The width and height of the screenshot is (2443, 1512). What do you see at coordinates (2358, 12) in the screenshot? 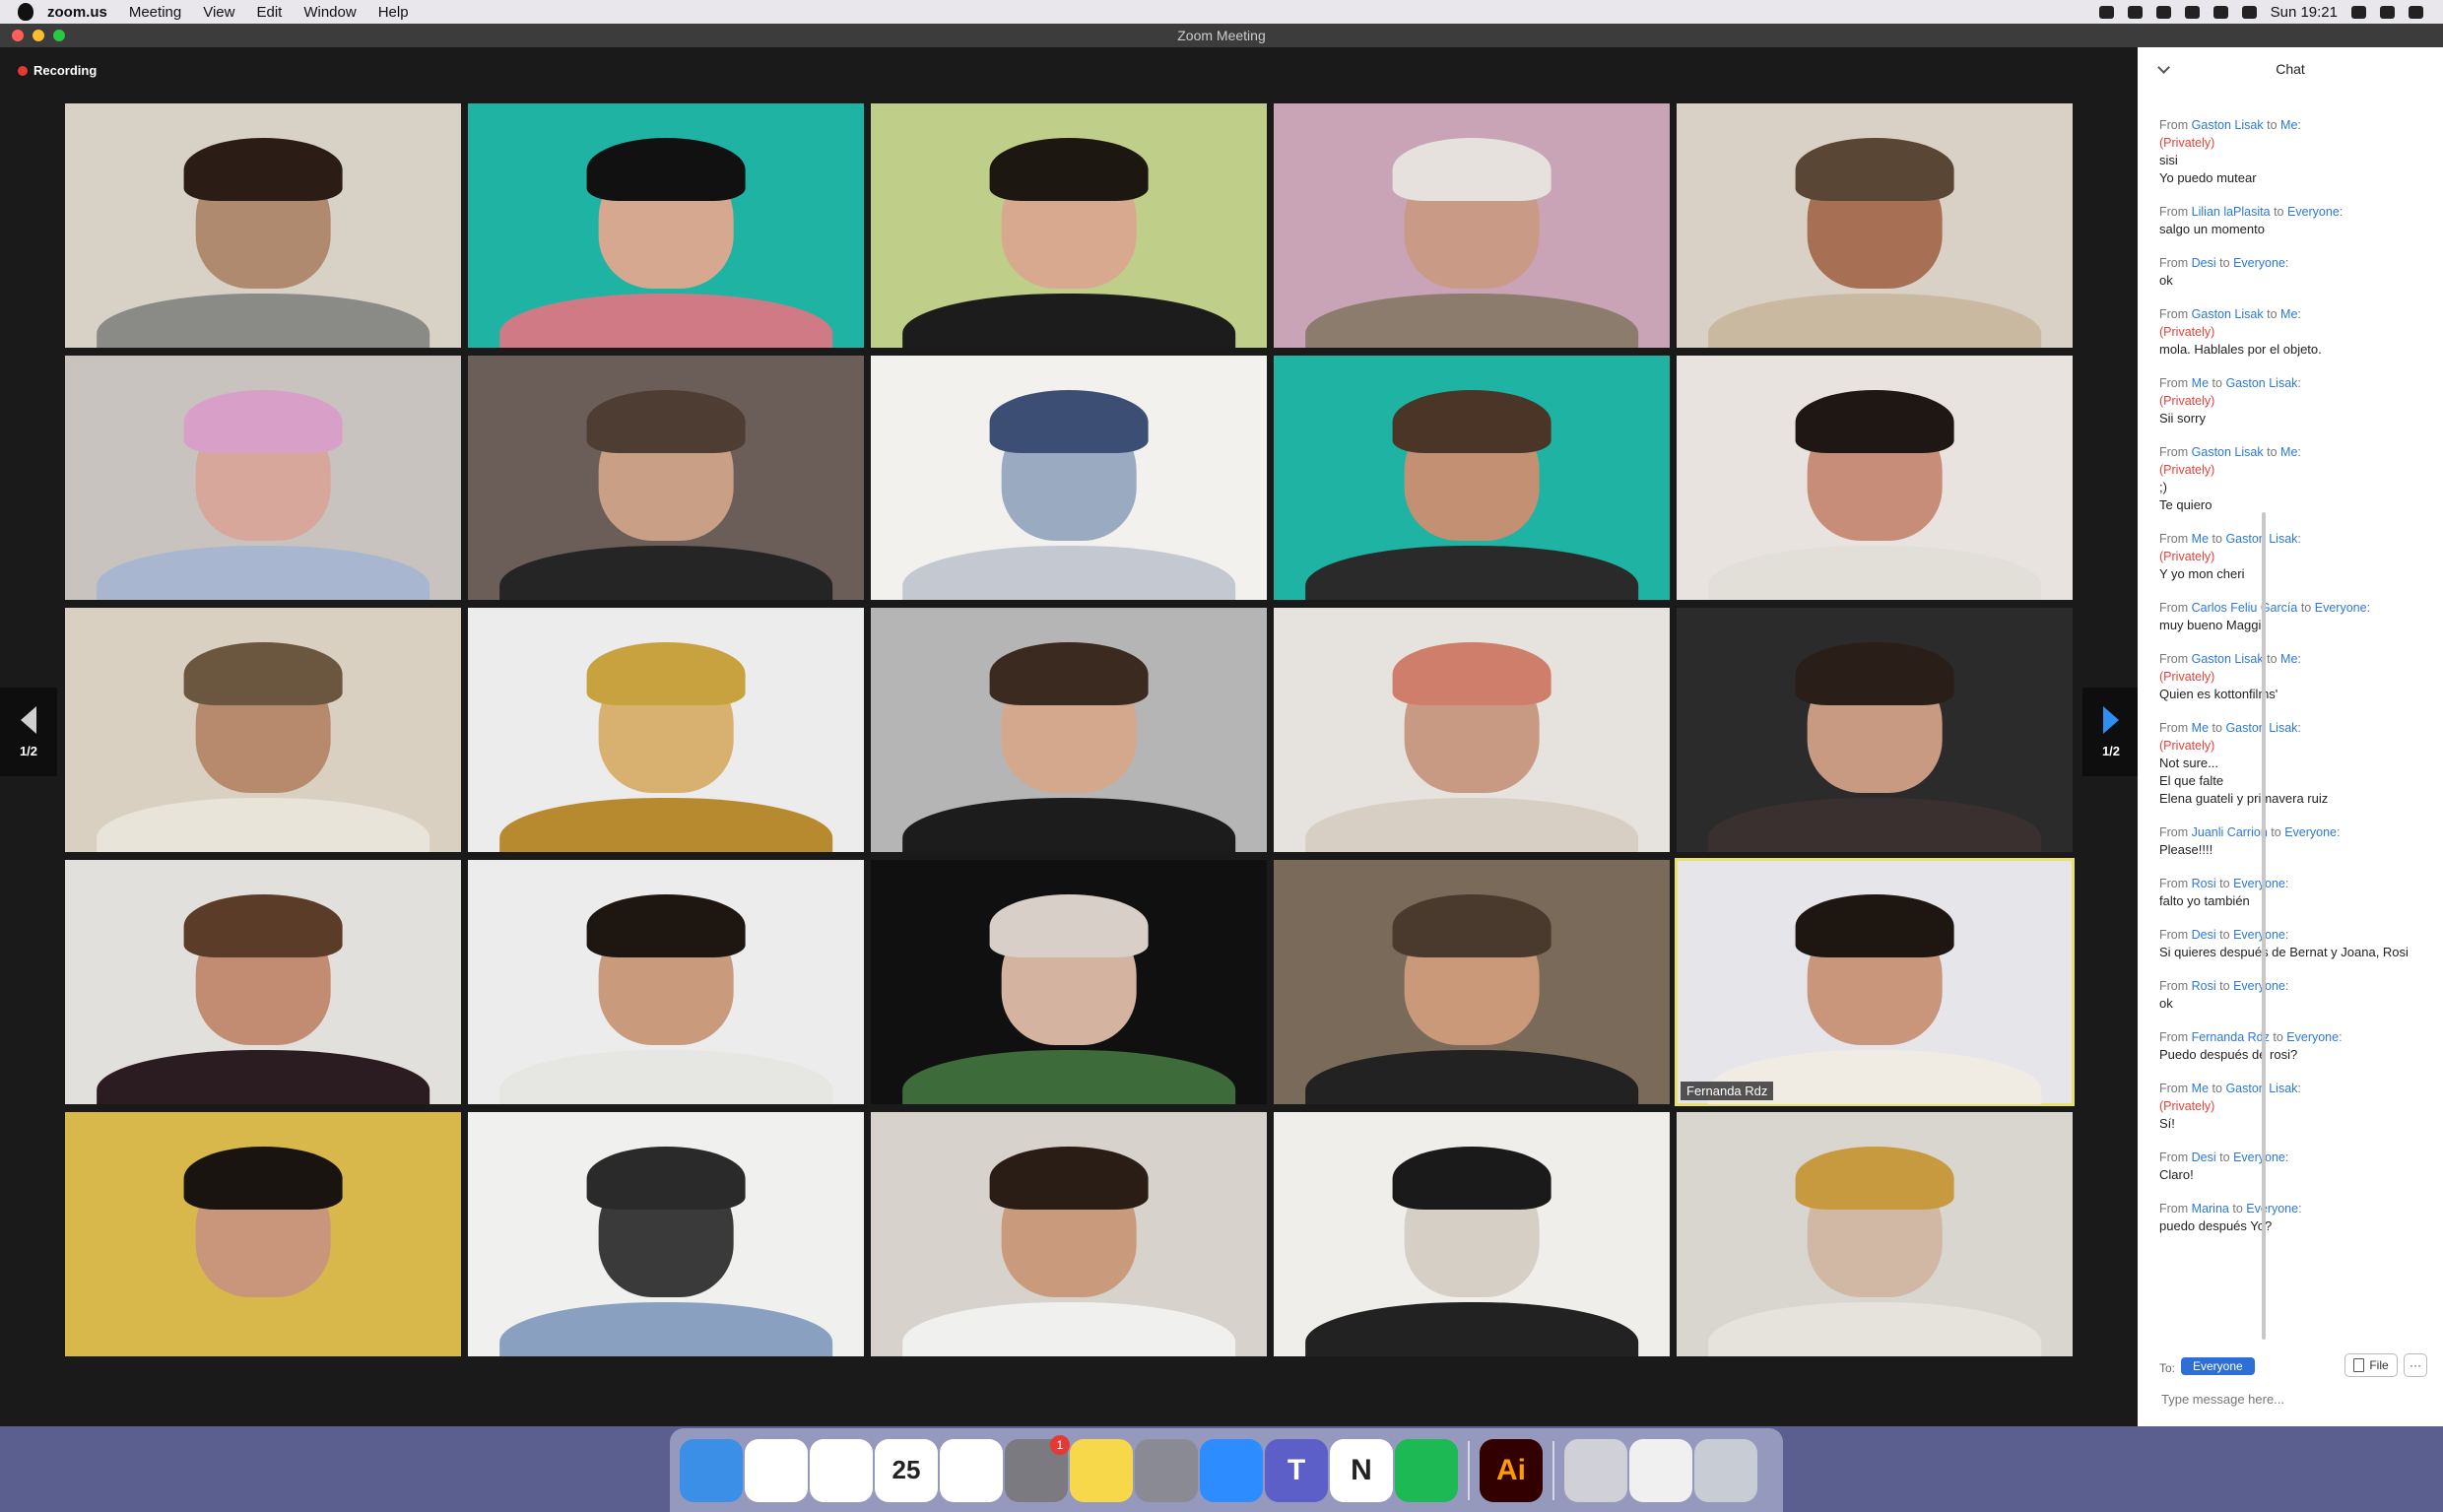
I see `search-icon` at bounding box center [2358, 12].